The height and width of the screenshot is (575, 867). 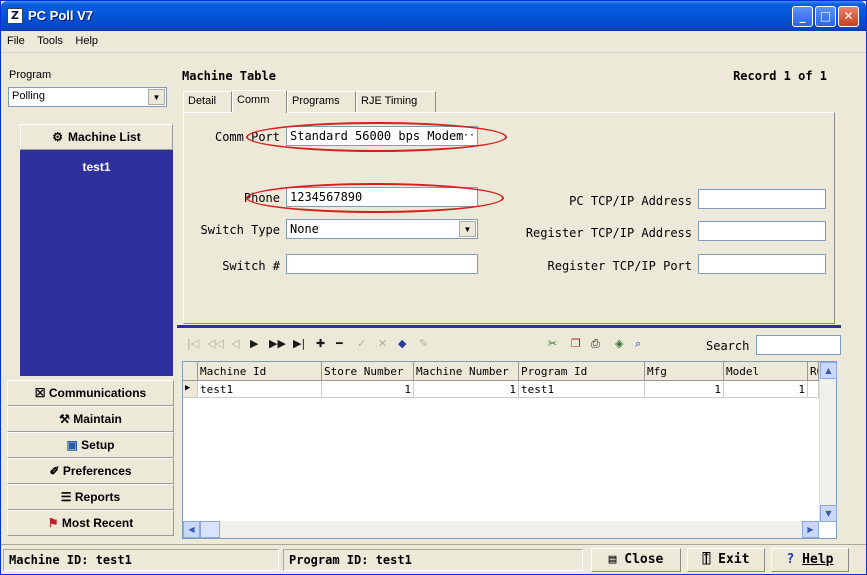 What do you see at coordinates (762, 264) in the screenshot?
I see `register-port-field` at bounding box center [762, 264].